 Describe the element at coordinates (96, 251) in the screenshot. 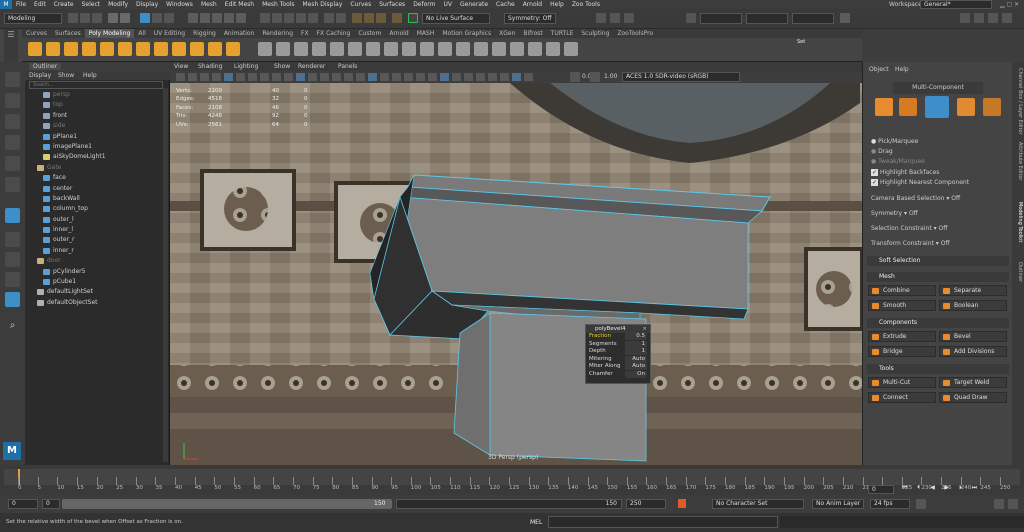

I see `outliner-item: inner_r` at that location.